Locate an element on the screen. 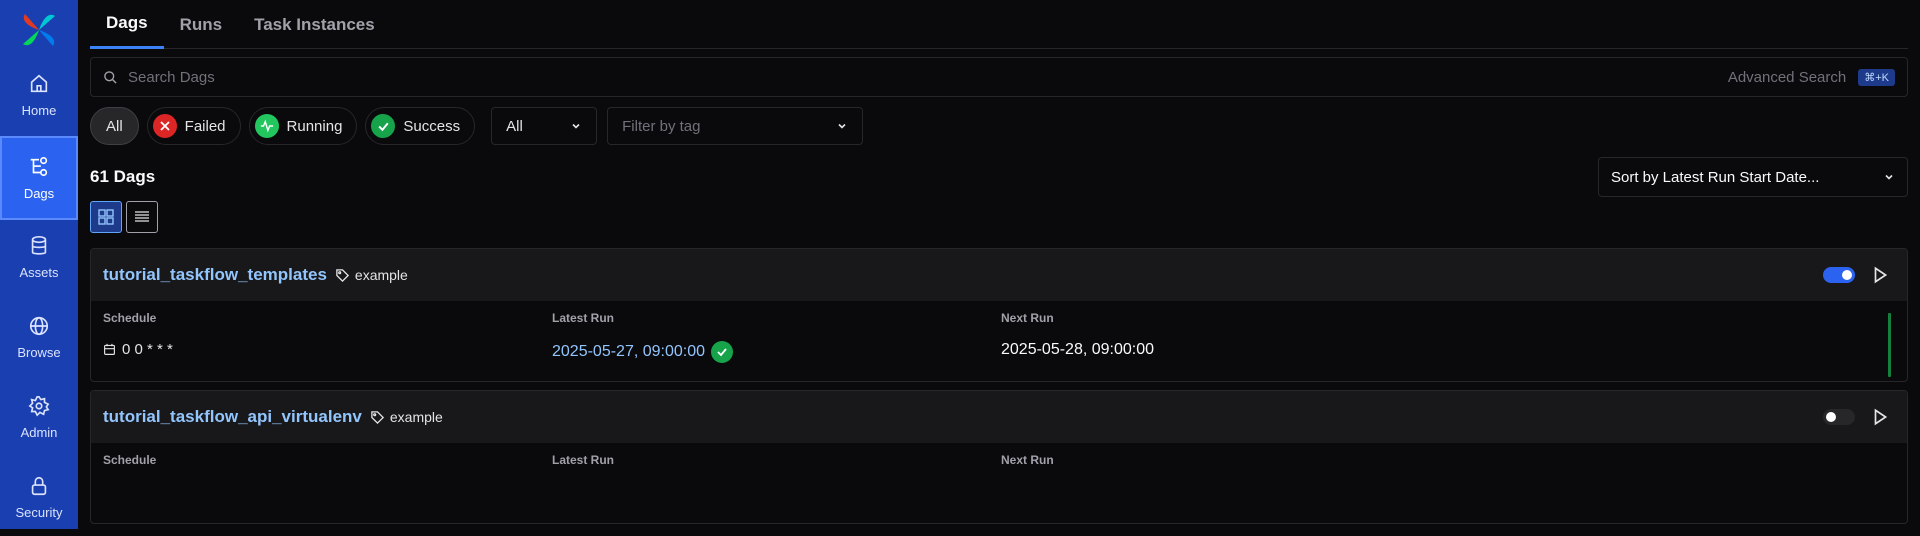  tab-task-instances: Task Instances is located at coordinates (314, 24).